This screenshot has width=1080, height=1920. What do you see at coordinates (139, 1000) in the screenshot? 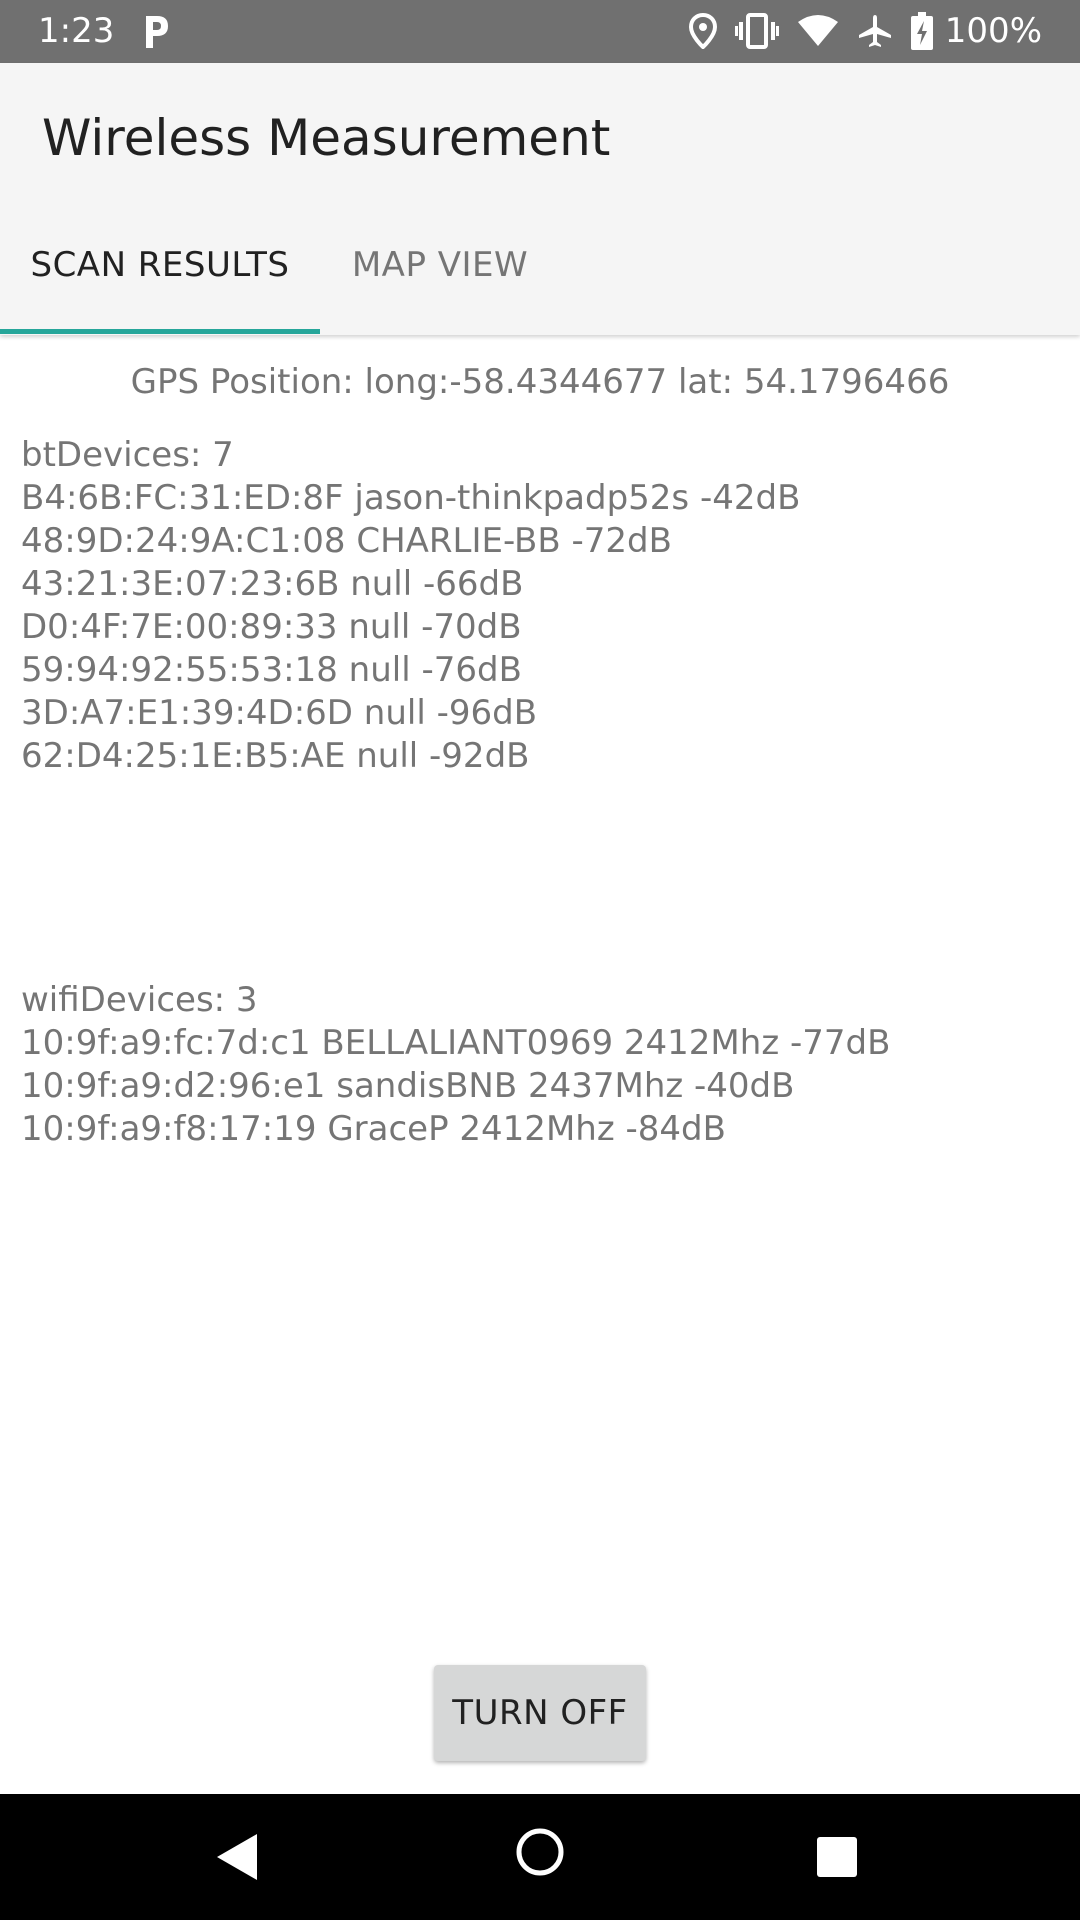
I see `wifi-devices-header: wifiDevices: 3` at bounding box center [139, 1000].